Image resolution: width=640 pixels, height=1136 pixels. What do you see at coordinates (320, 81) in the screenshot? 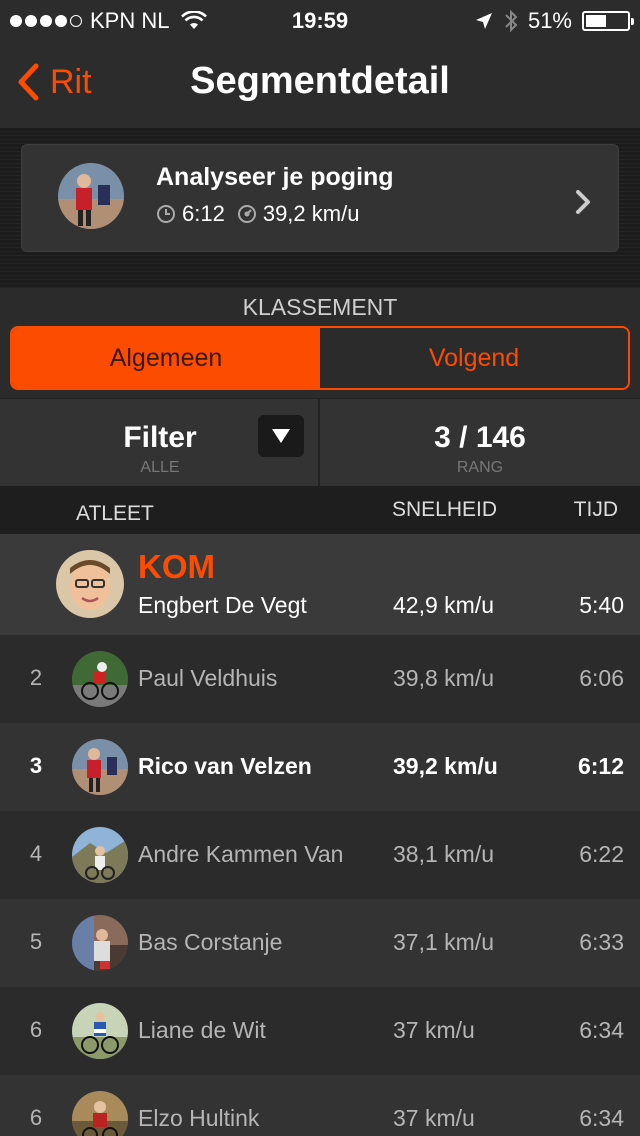
I see `page-title: Segmentdetail` at bounding box center [320, 81].